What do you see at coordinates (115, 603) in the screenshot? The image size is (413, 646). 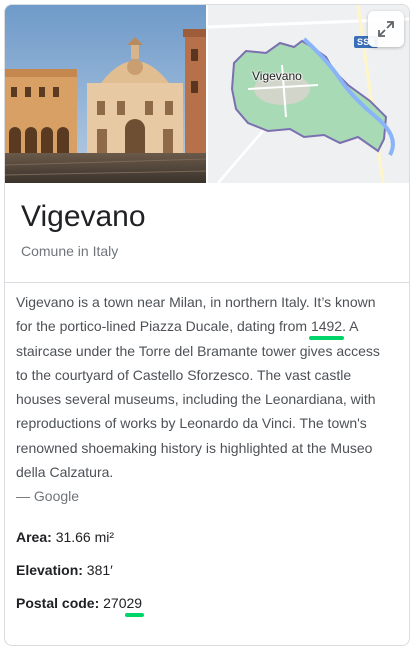 I see `postal-code-start: 270` at bounding box center [115, 603].